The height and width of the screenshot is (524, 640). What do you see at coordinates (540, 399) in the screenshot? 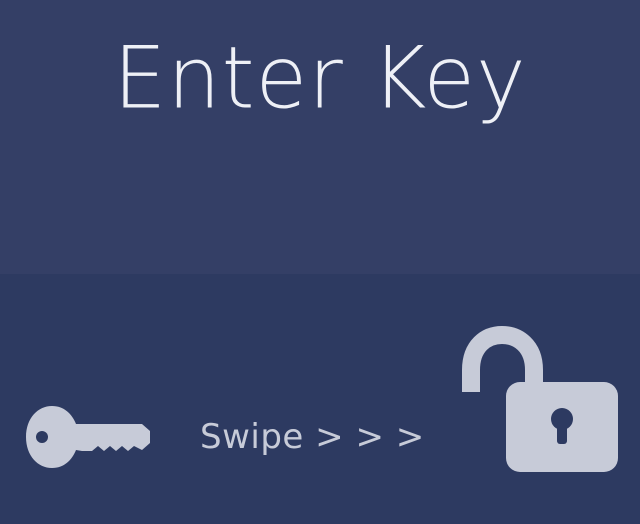
I see `unlocked-padlock-icon` at bounding box center [540, 399].